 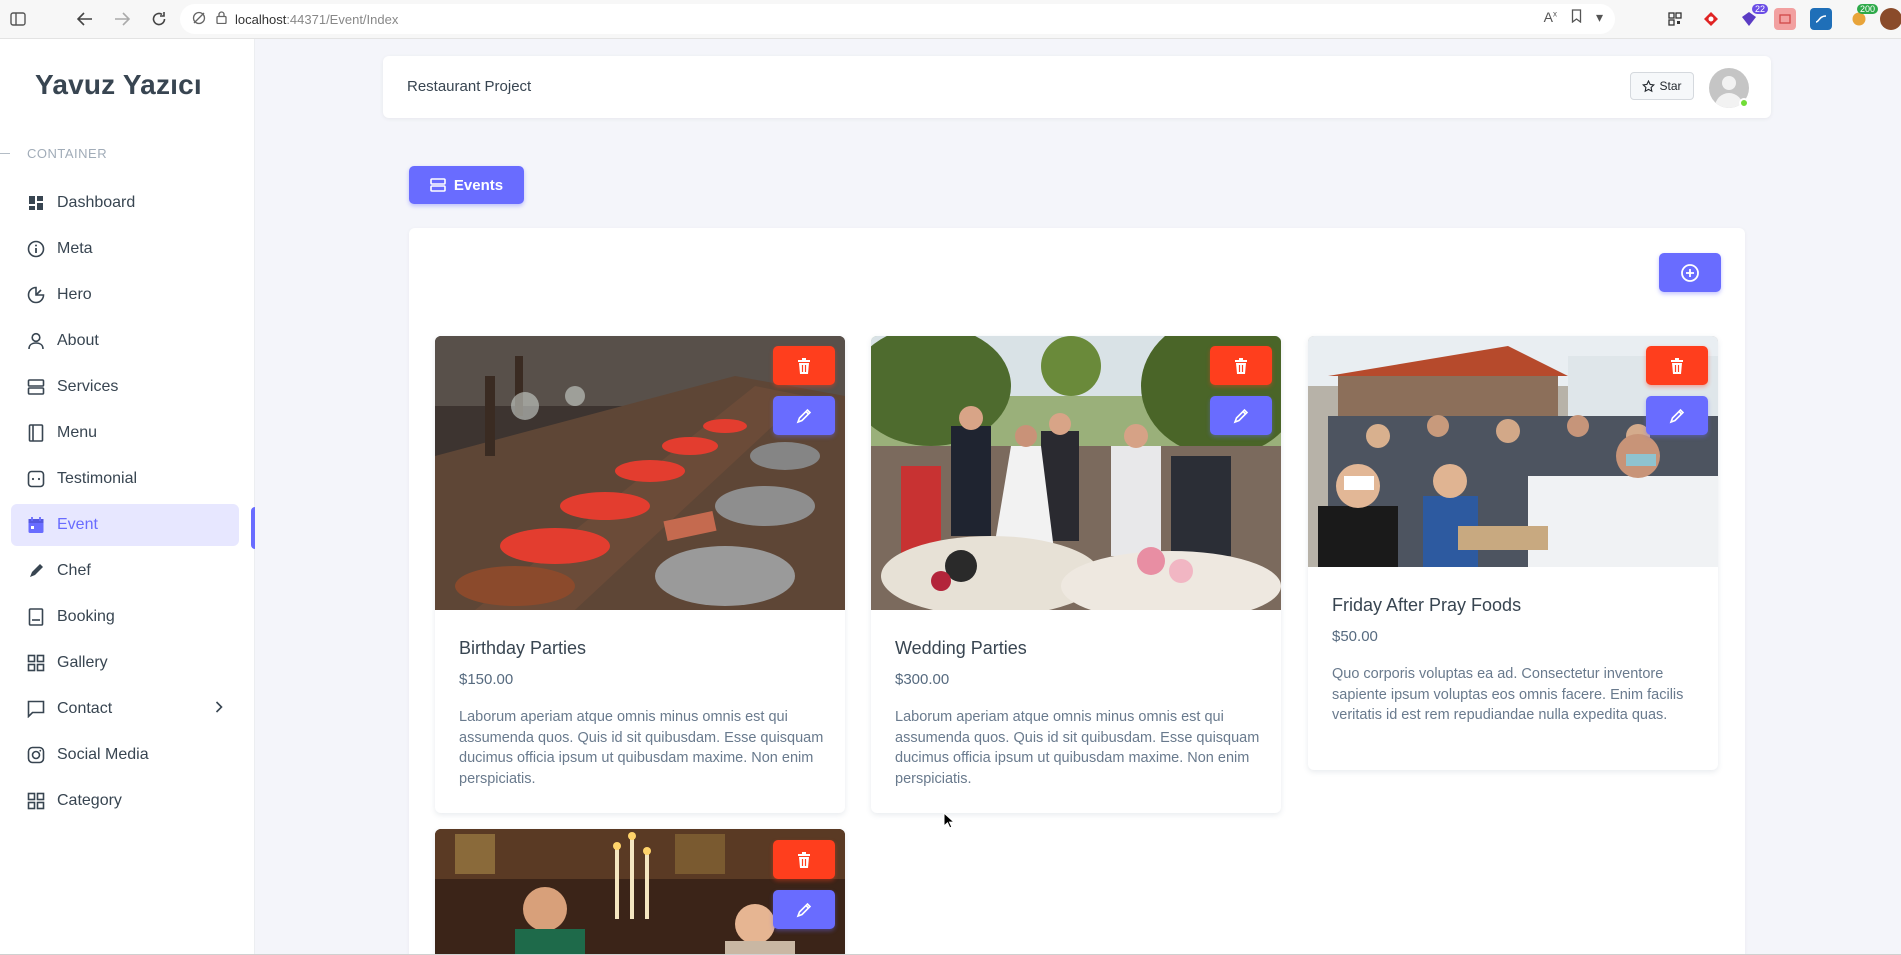 What do you see at coordinates (1711, 19) in the screenshot?
I see `red-extension-icon` at bounding box center [1711, 19].